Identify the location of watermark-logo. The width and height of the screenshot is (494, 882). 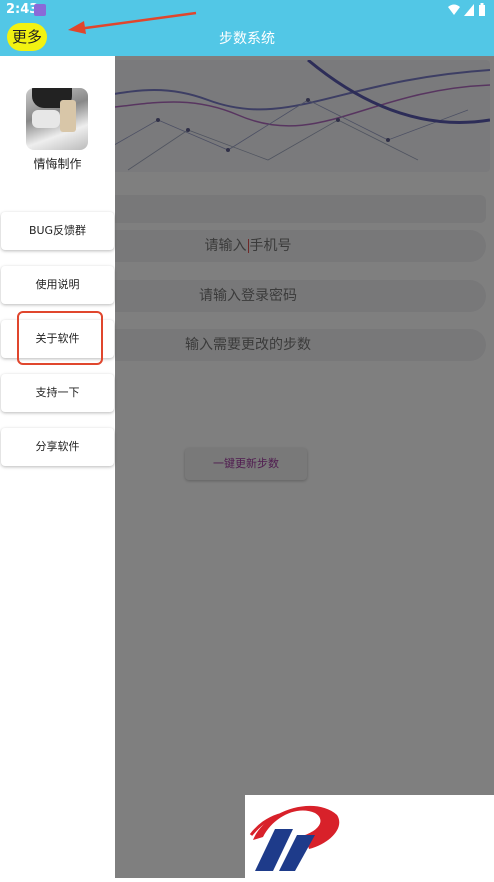
(369, 836).